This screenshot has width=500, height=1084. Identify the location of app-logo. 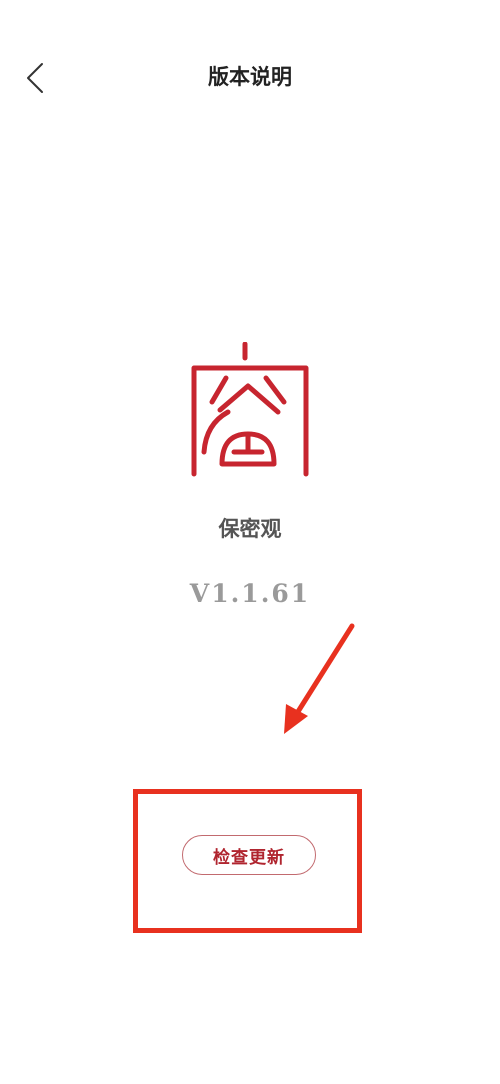
(250, 411).